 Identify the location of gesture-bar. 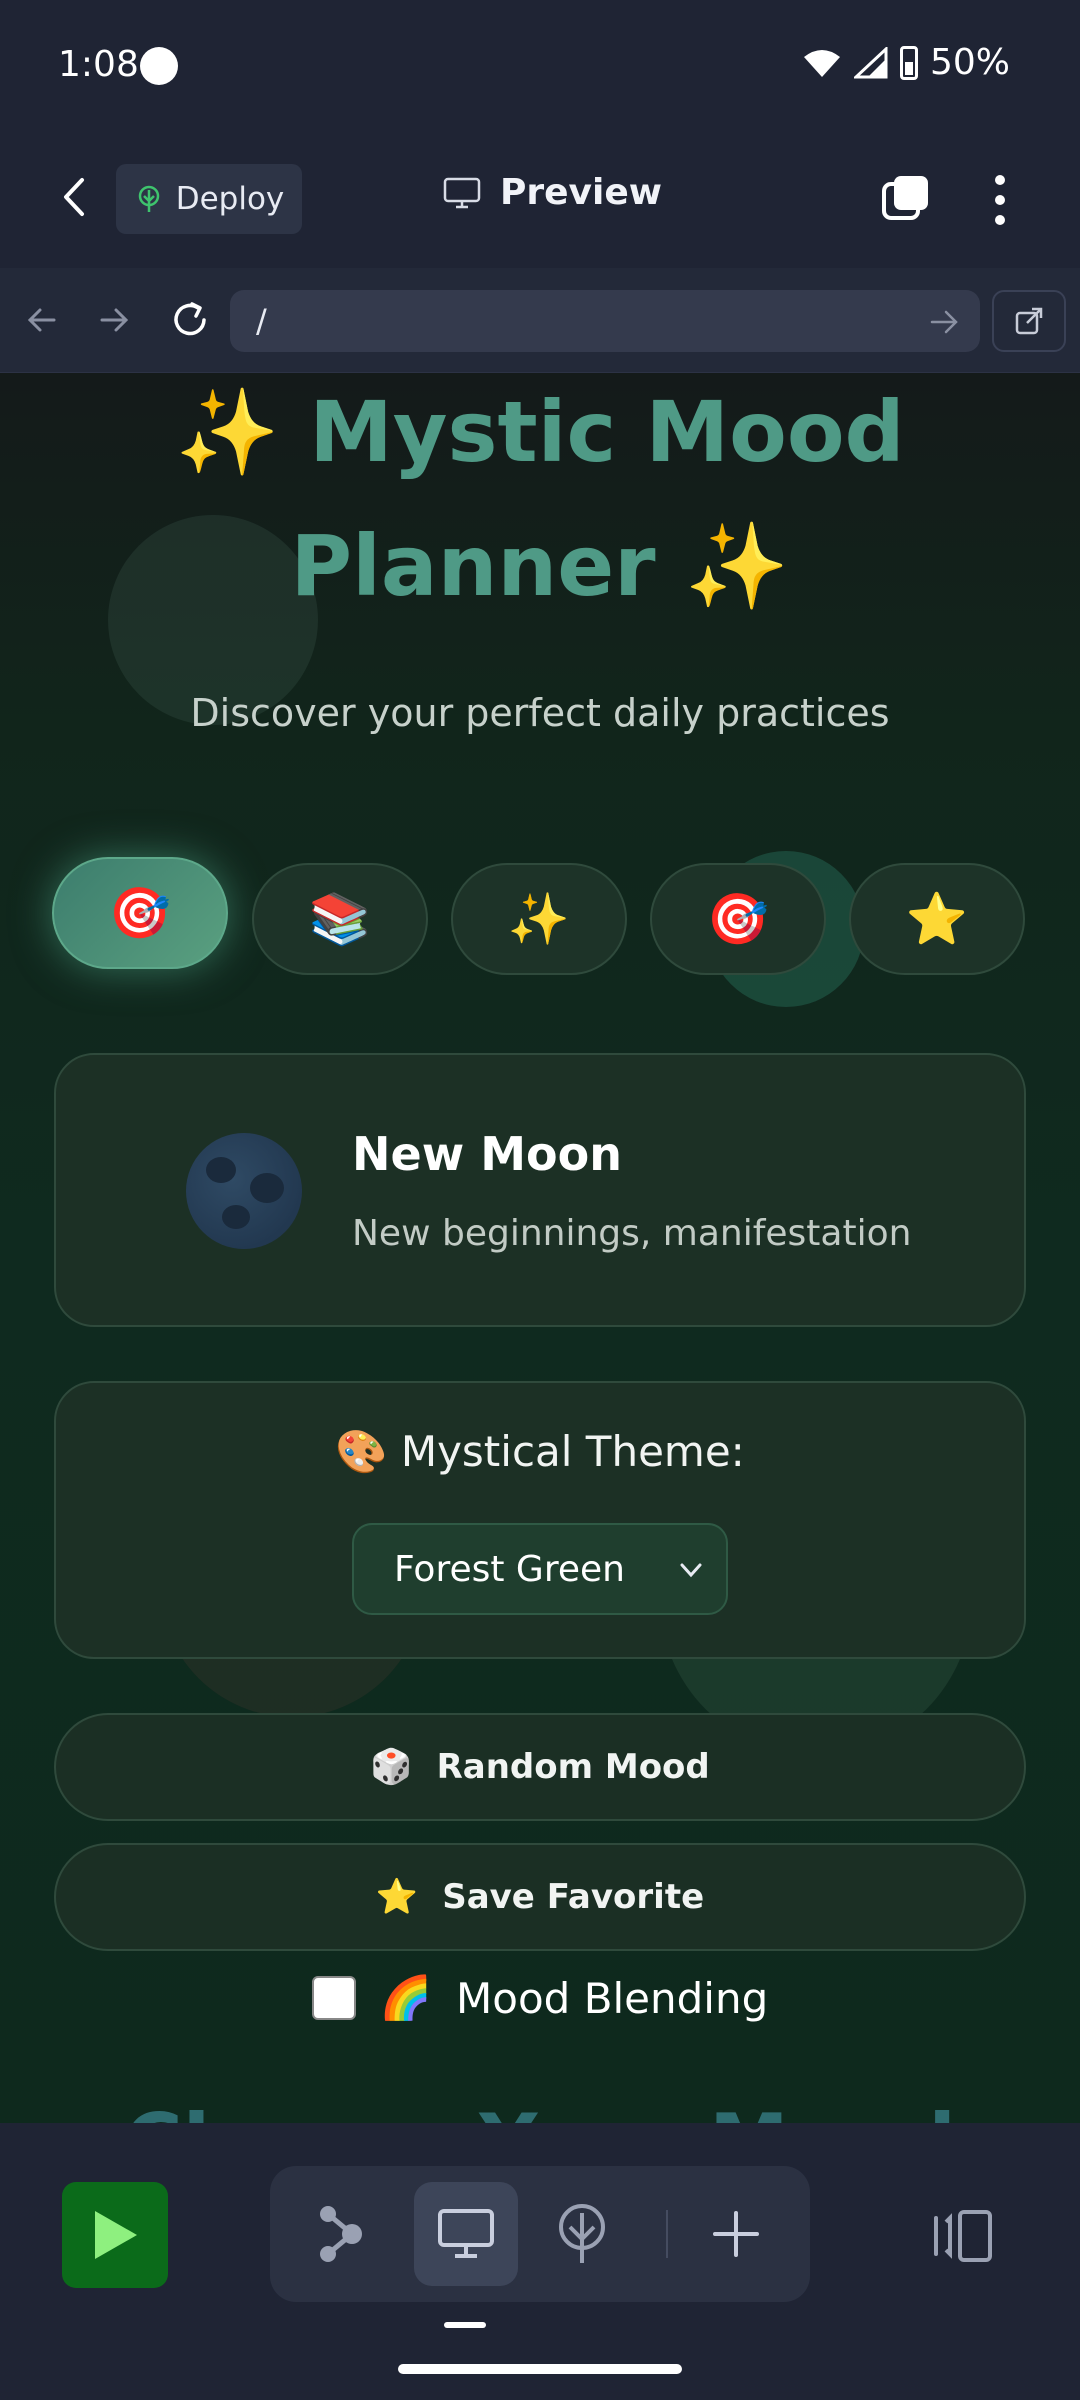
(540, 2369).